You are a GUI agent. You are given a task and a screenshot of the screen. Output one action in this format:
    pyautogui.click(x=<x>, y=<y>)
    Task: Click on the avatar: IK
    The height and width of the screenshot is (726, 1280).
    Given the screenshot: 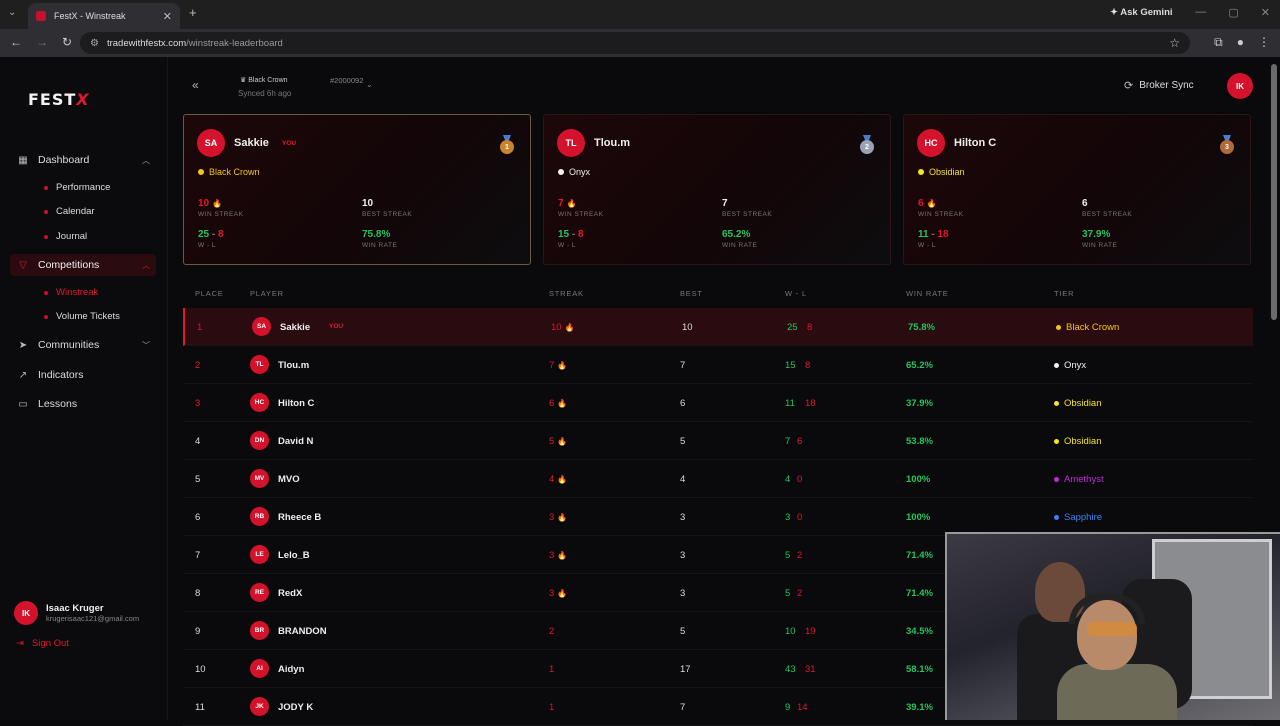 What is the action you would take?
    pyautogui.click(x=1240, y=86)
    